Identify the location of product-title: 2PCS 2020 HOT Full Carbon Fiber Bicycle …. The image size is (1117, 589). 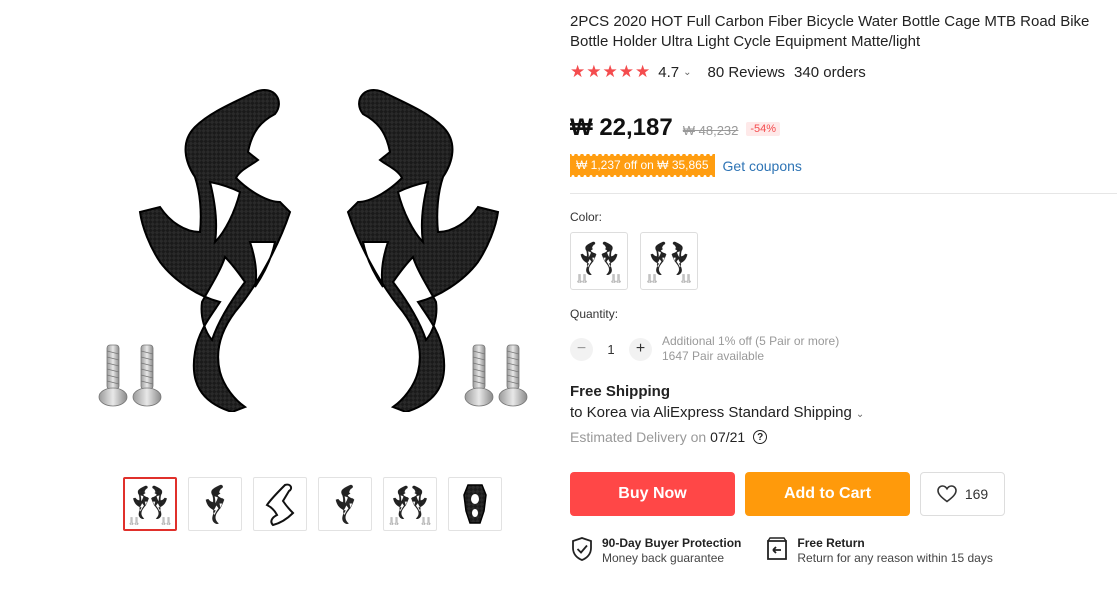
(830, 31).